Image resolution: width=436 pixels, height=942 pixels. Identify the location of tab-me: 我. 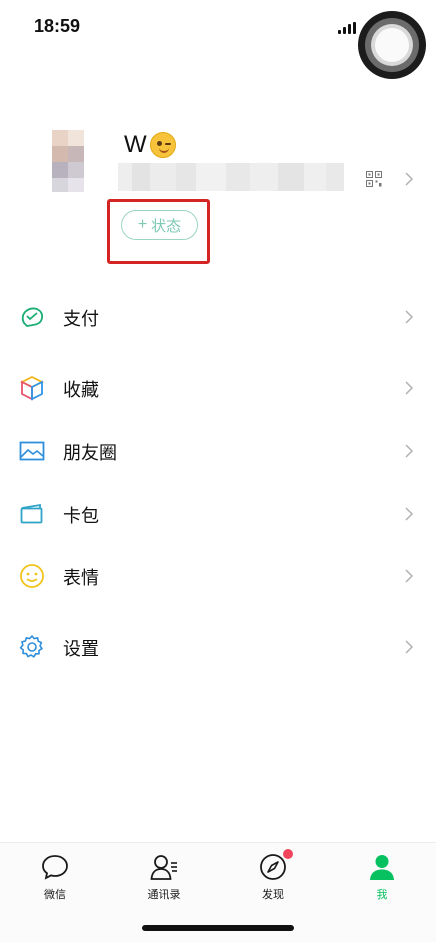
(382, 881).